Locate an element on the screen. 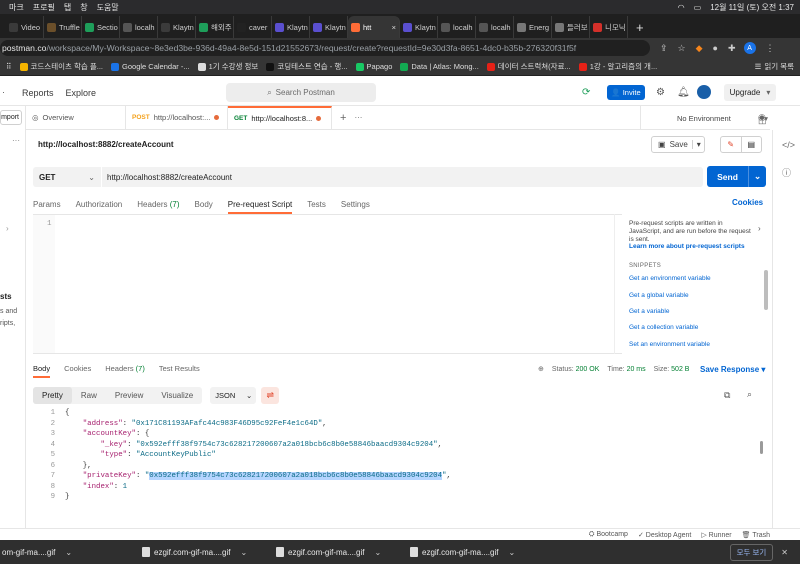 Image resolution: width=800 pixels, height=564 pixels. runner-button: ▷ Runner is located at coordinates (716, 535).